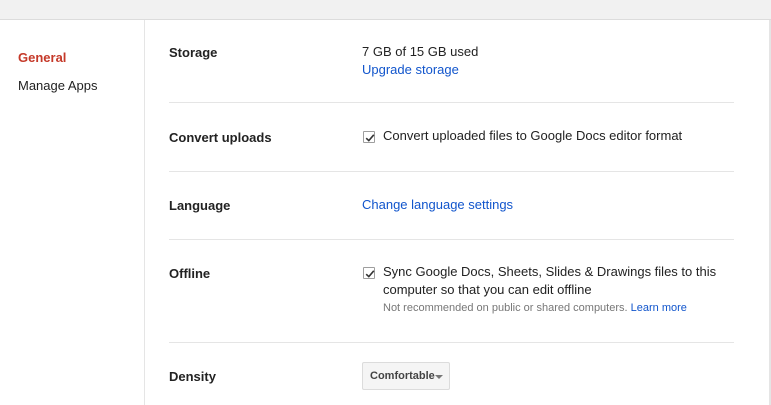 Image resolution: width=771 pixels, height=405 pixels. What do you see at coordinates (58, 85) in the screenshot?
I see `sidebar-item-manage-apps: Manage Apps` at bounding box center [58, 85].